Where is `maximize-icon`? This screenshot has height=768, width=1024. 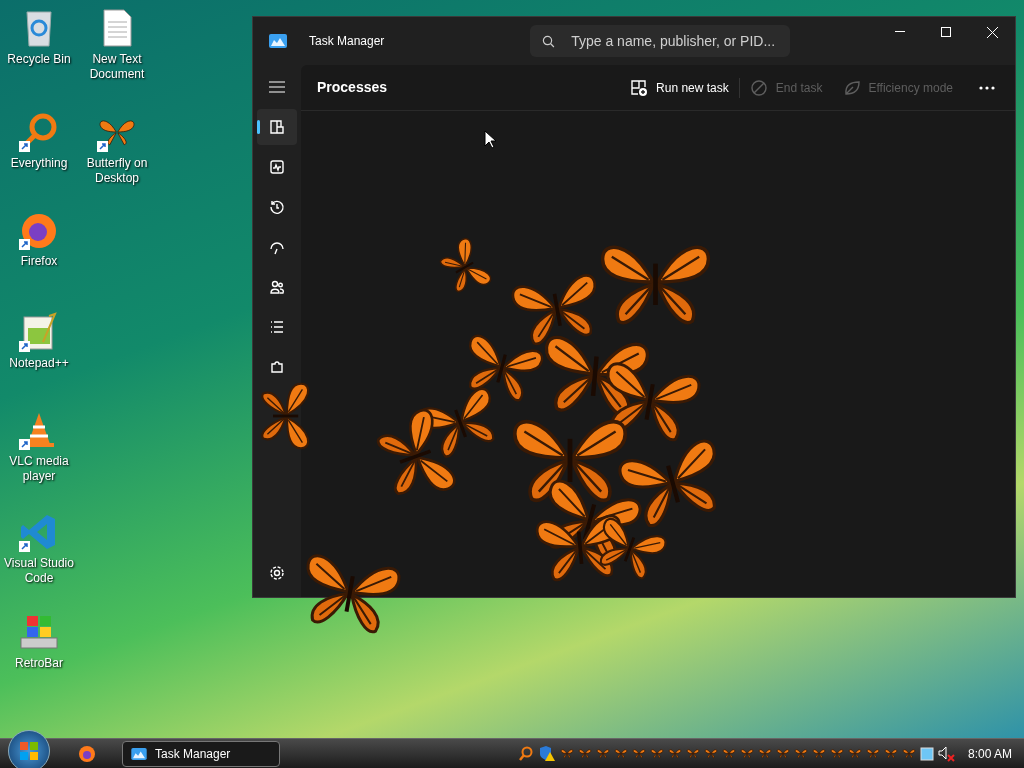
maximize-icon is located at coordinates (946, 32).